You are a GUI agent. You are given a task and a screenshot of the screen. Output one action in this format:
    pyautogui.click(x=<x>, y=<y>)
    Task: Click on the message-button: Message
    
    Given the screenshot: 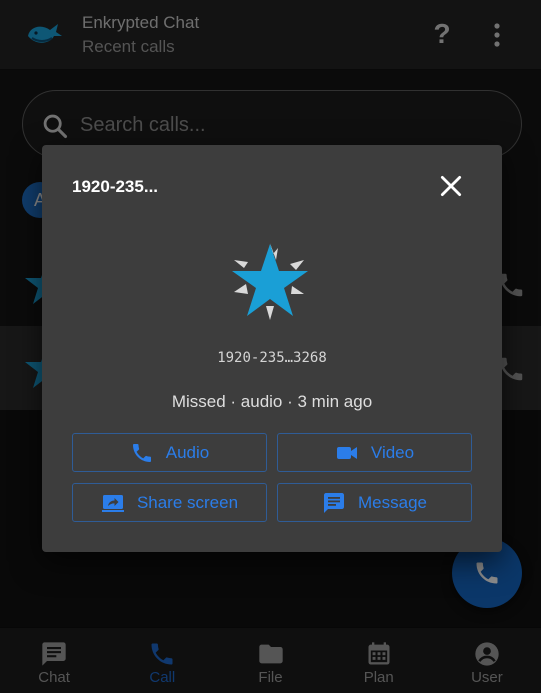 What is the action you would take?
    pyautogui.click(x=374, y=502)
    